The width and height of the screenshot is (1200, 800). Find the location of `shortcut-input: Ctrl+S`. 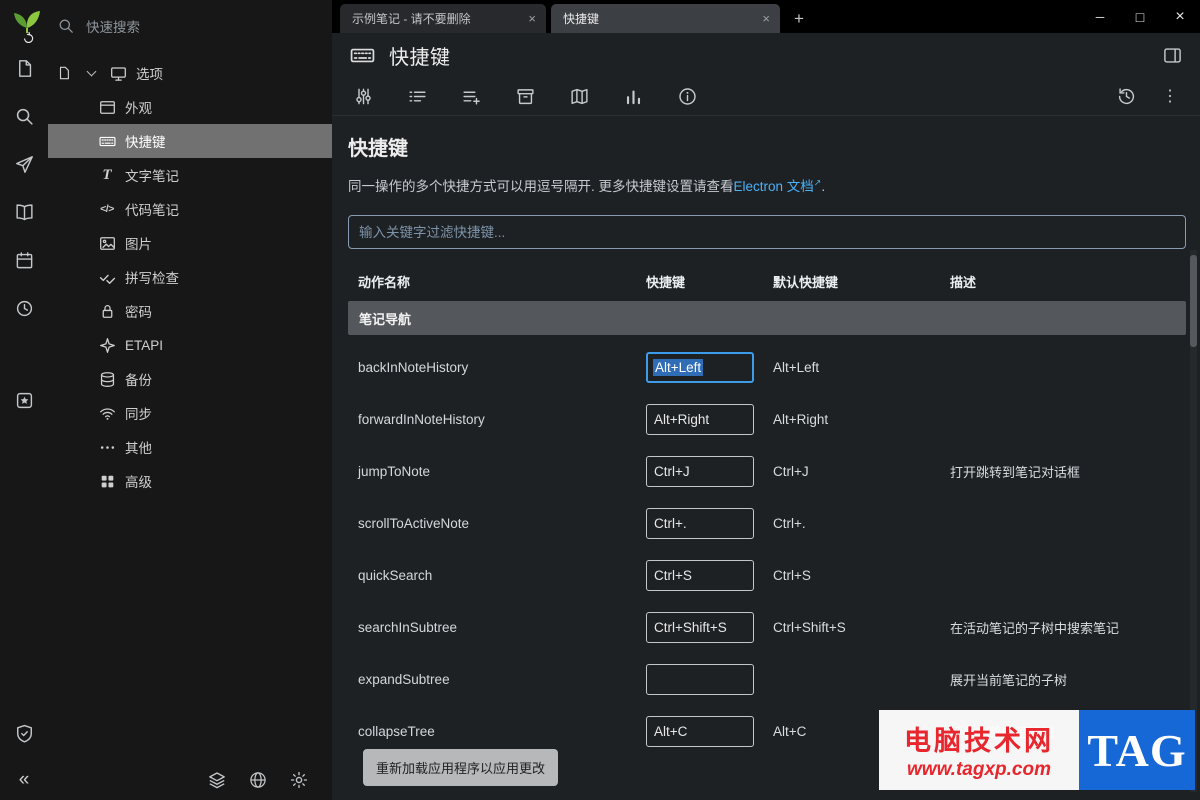

shortcut-input: Ctrl+S is located at coordinates (700, 575).